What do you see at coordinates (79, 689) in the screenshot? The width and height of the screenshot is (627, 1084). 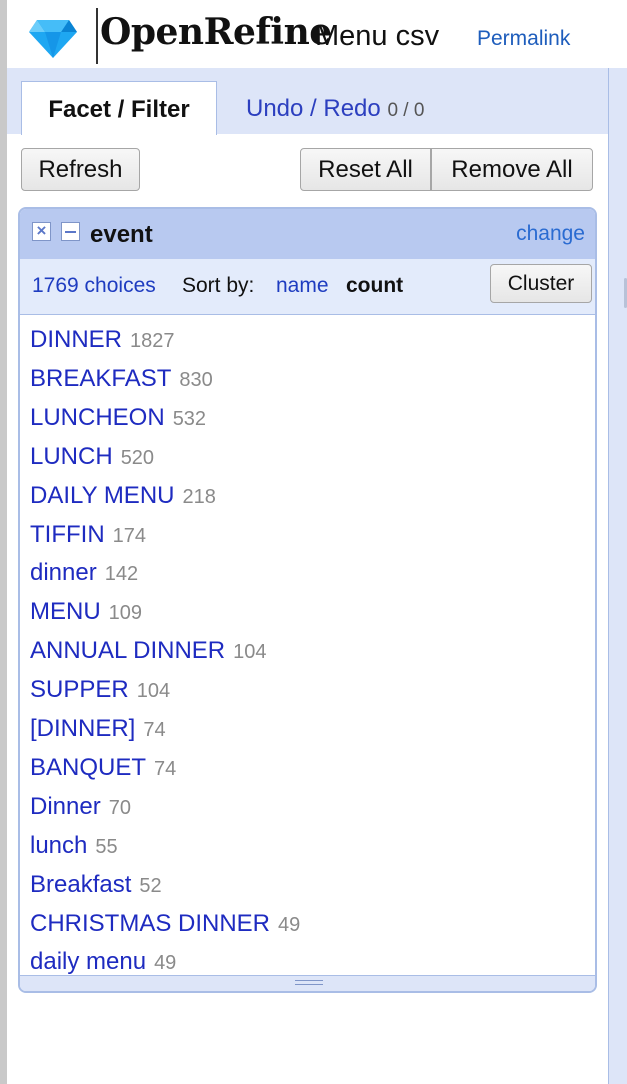 I see `facet-choice-label: SUPPER` at bounding box center [79, 689].